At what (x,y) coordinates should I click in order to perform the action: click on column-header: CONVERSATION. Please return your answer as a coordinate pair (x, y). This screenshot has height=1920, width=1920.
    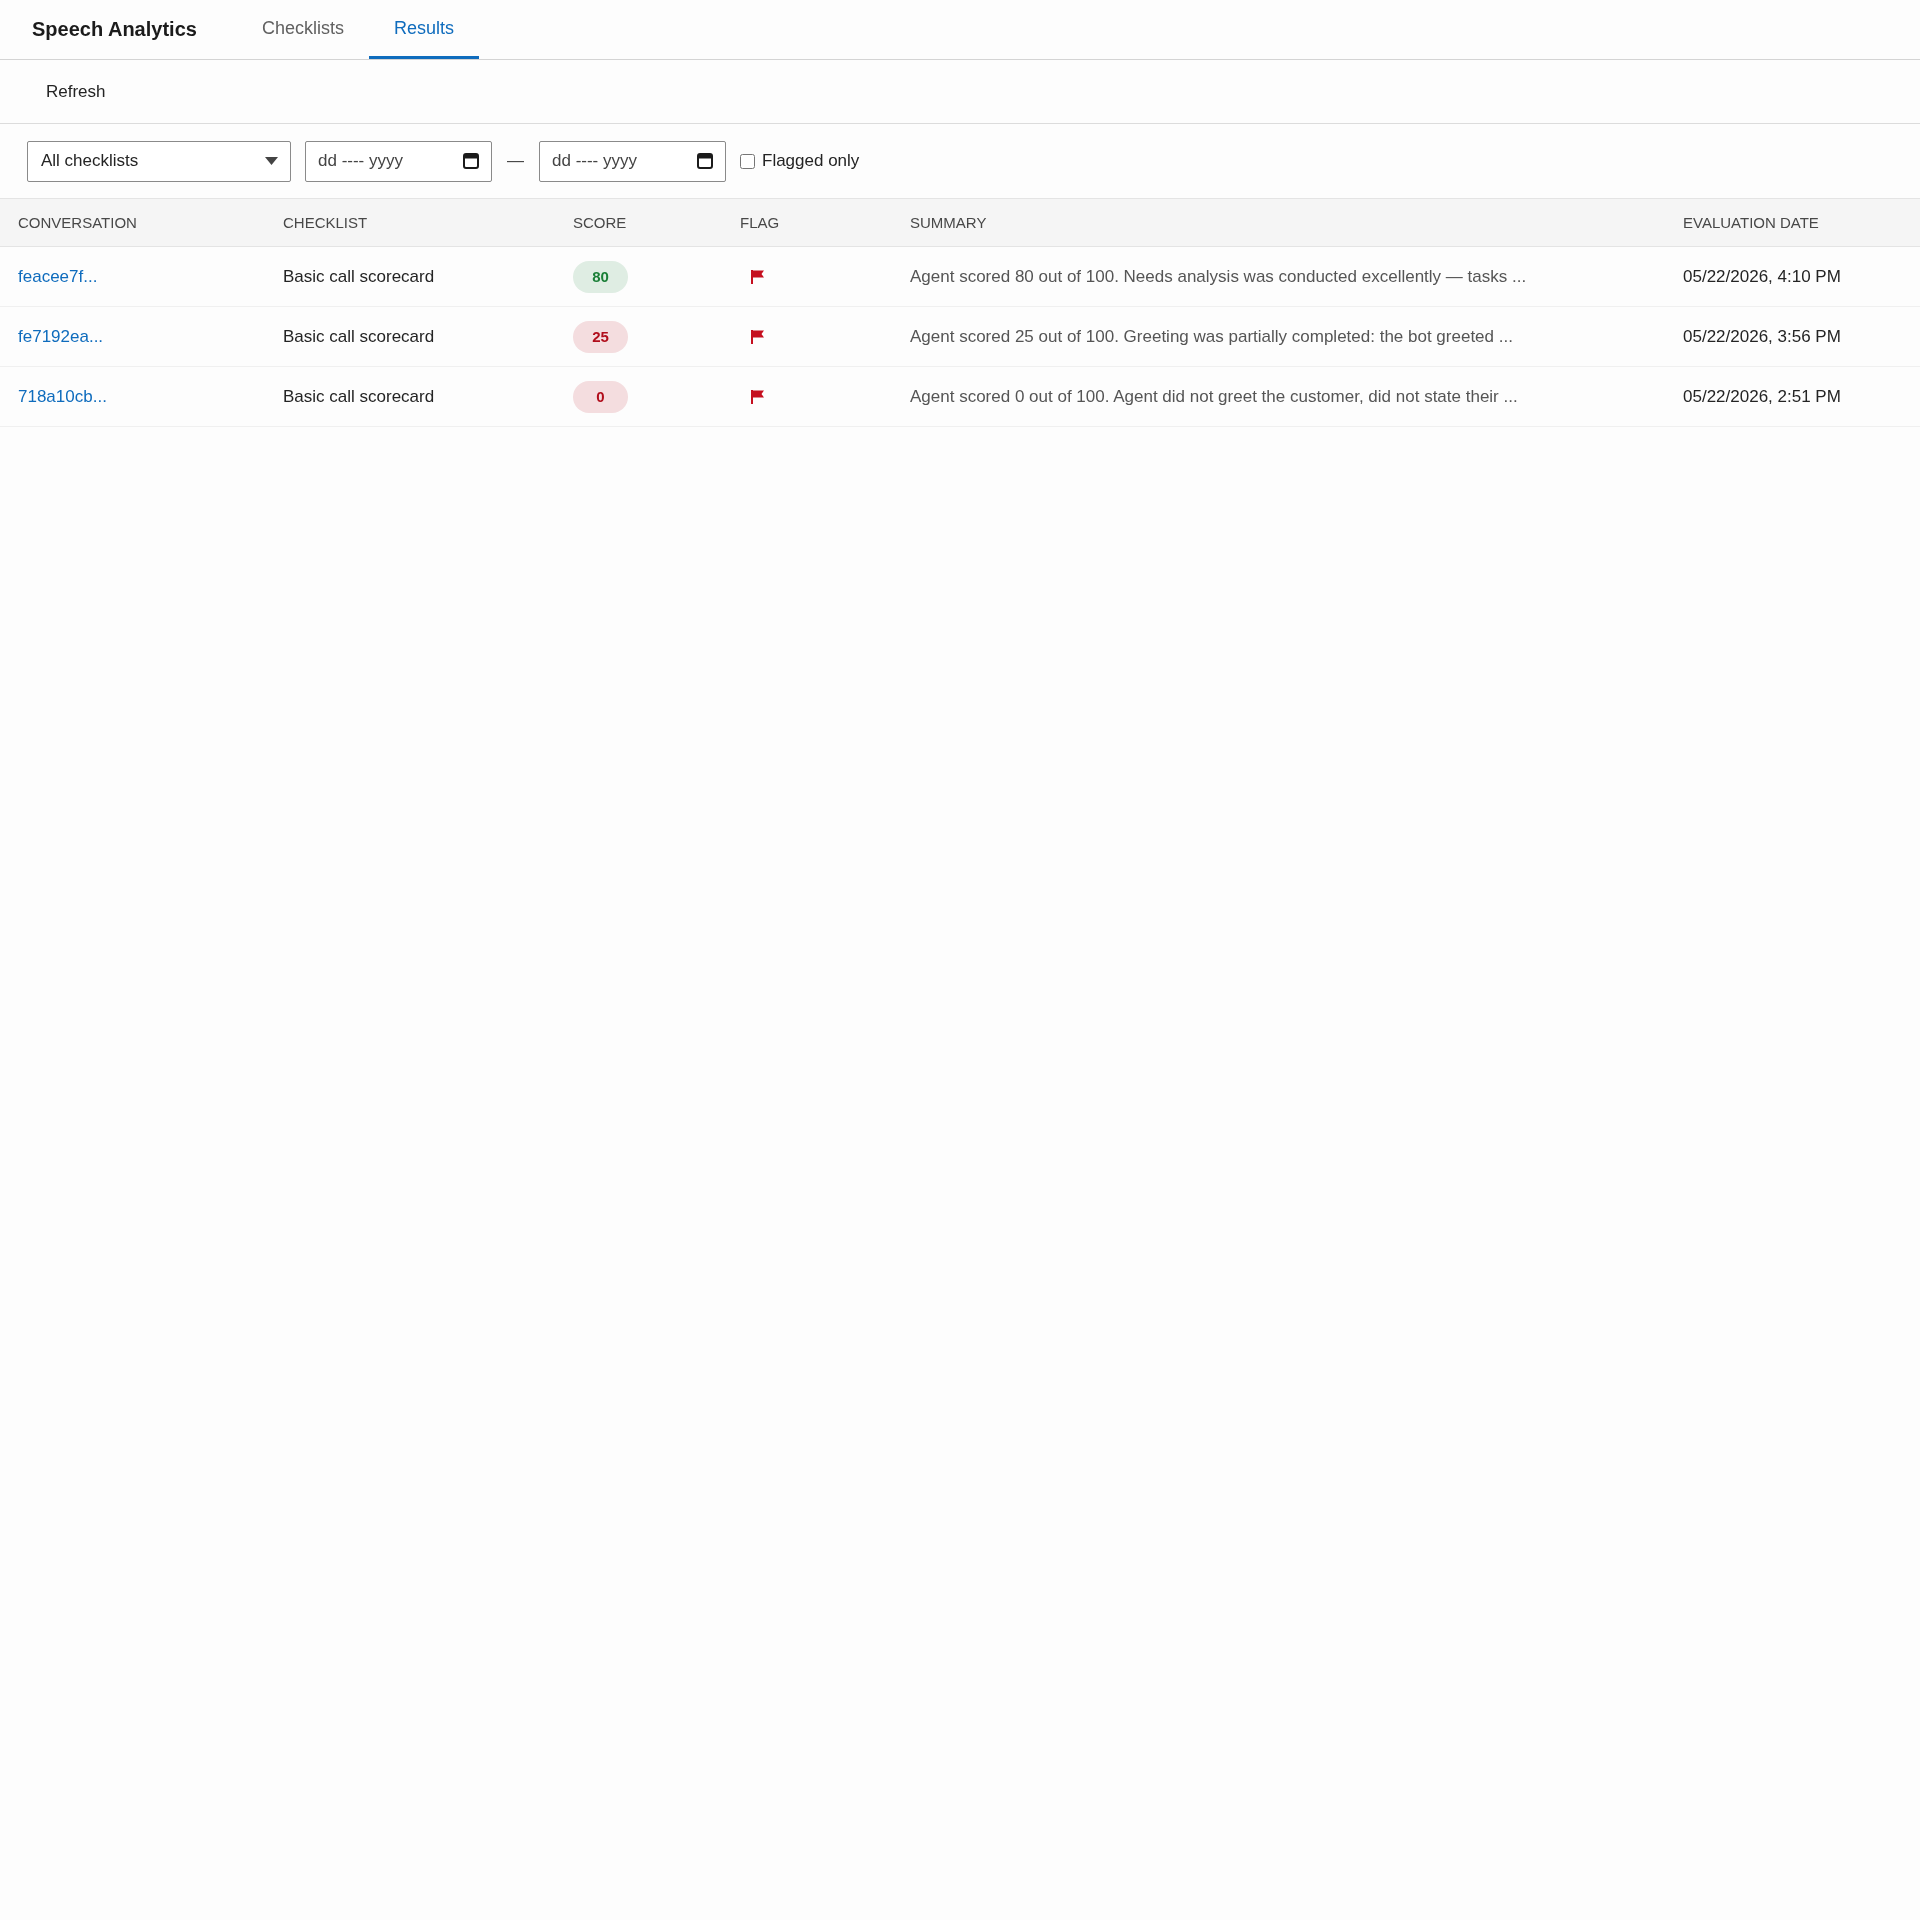
    Looking at the image, I should click on (77, 222).